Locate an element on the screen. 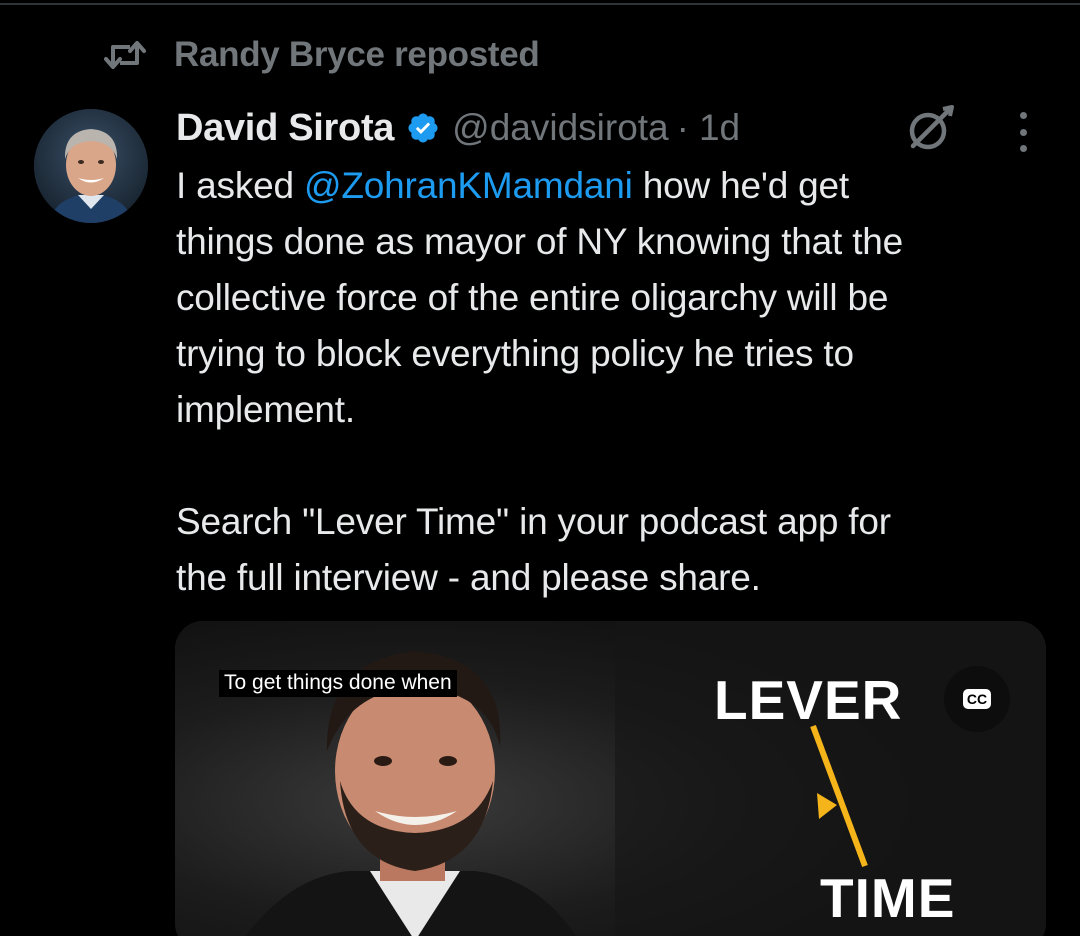 This screenshot has height=936, width=1080. repost-context: Randy Bryce reposted is located at coordinates (322, 55).